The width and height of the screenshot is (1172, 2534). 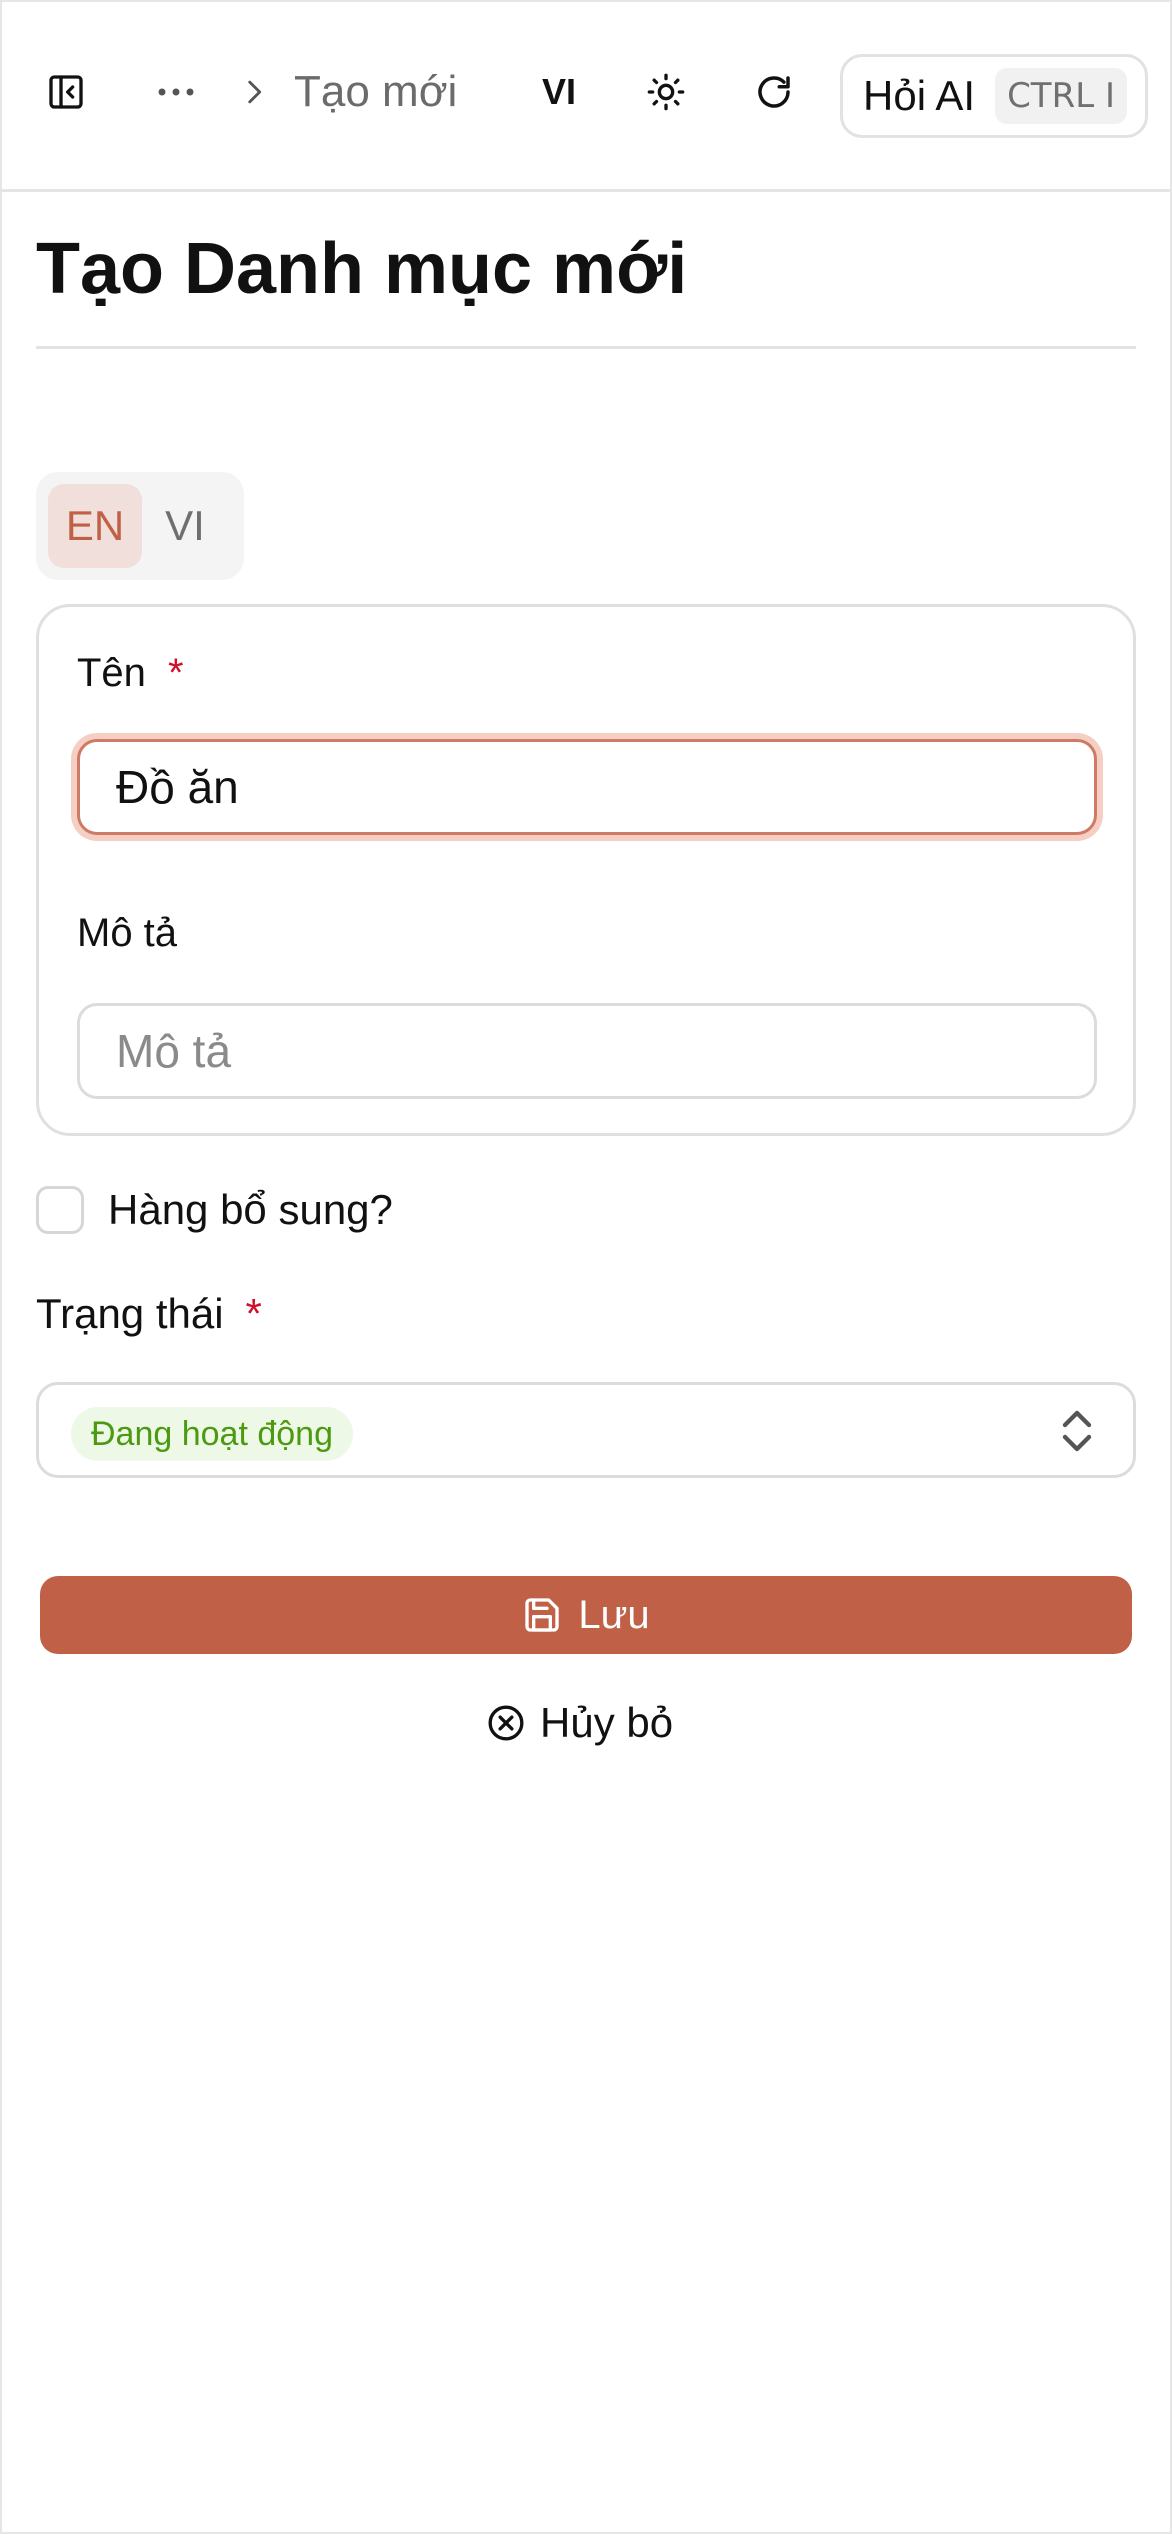 I want to click on name-field-label: Tên *, so click(x=130, y=673).